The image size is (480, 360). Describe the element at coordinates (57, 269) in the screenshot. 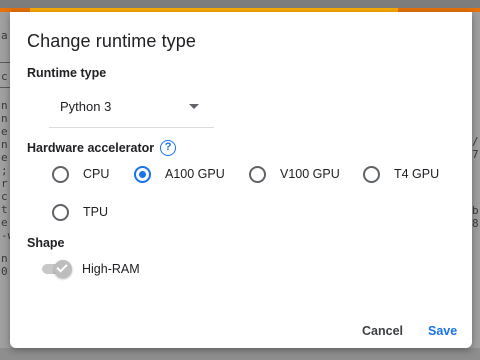

I see `high-ram-toggle` at that location.